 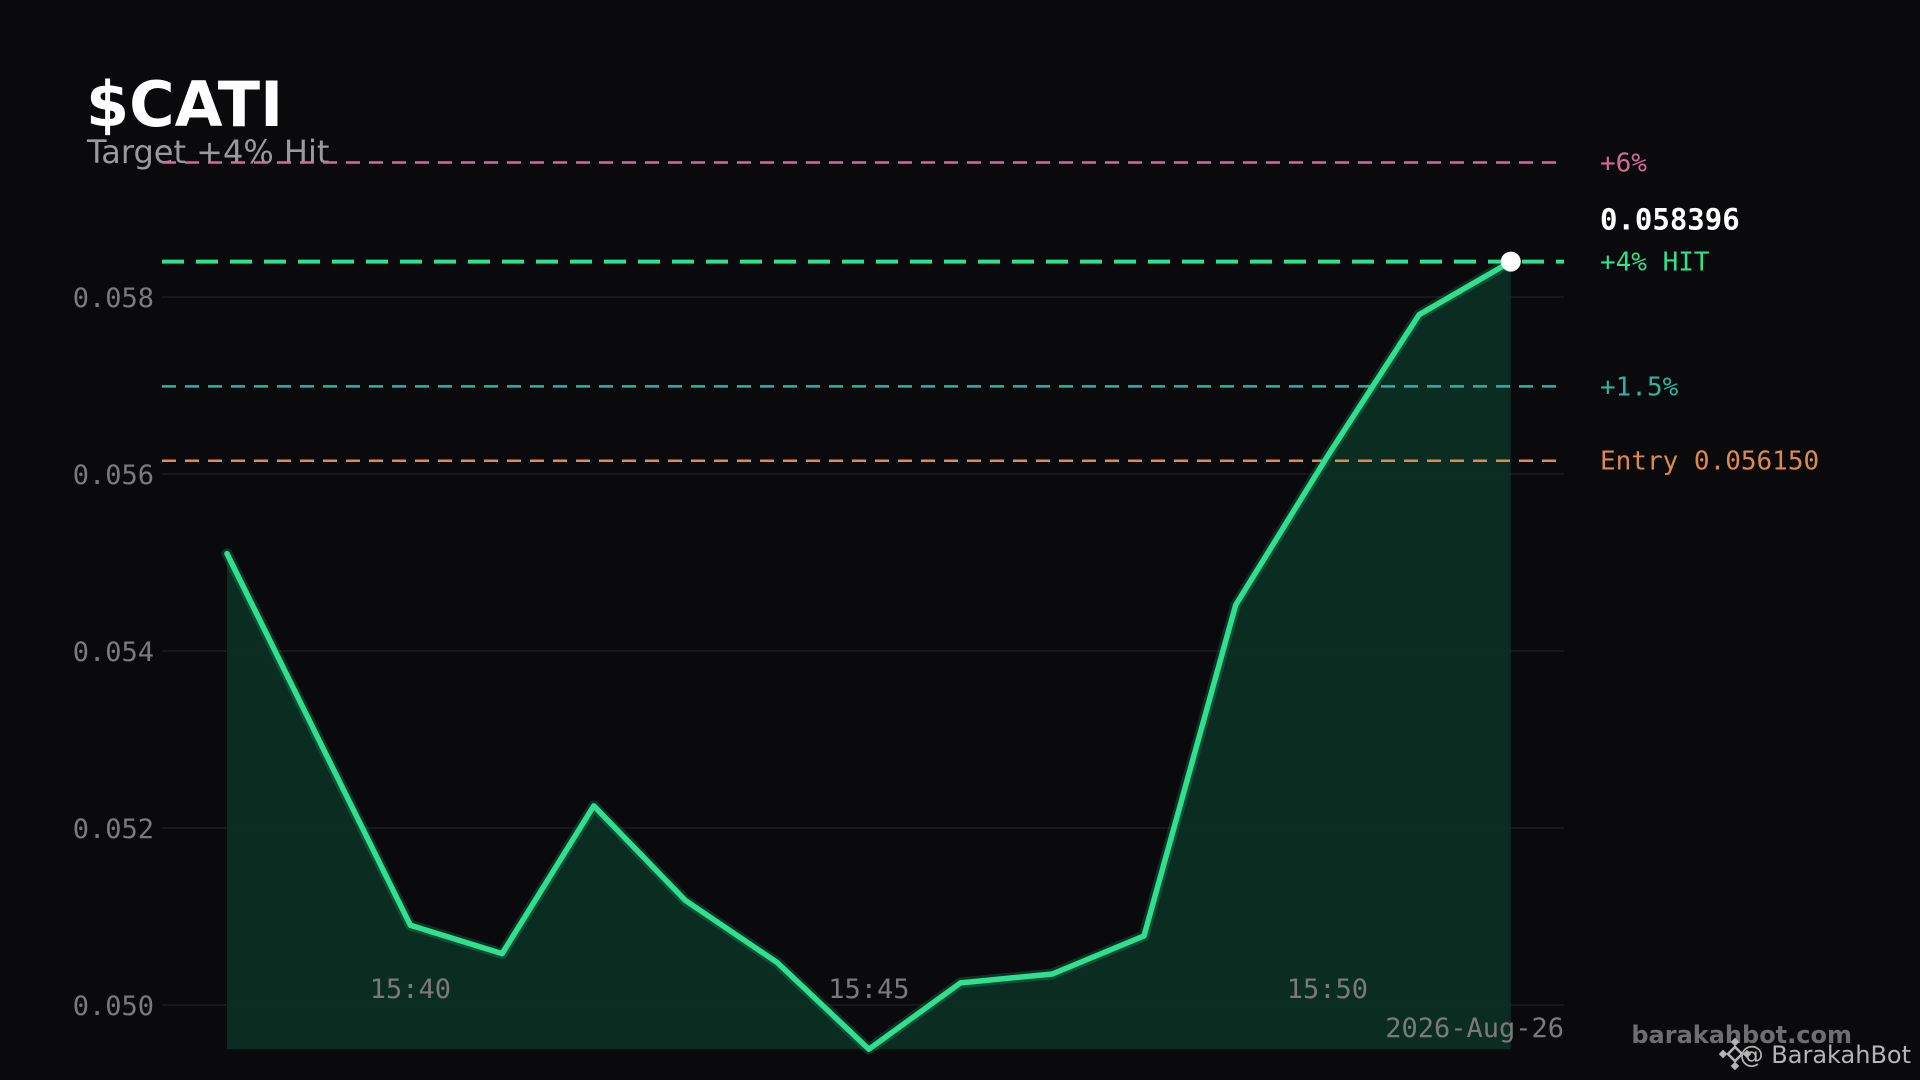 I want to click on chart-date: 2026-Aug-26, so click(x=1474, y=1028).